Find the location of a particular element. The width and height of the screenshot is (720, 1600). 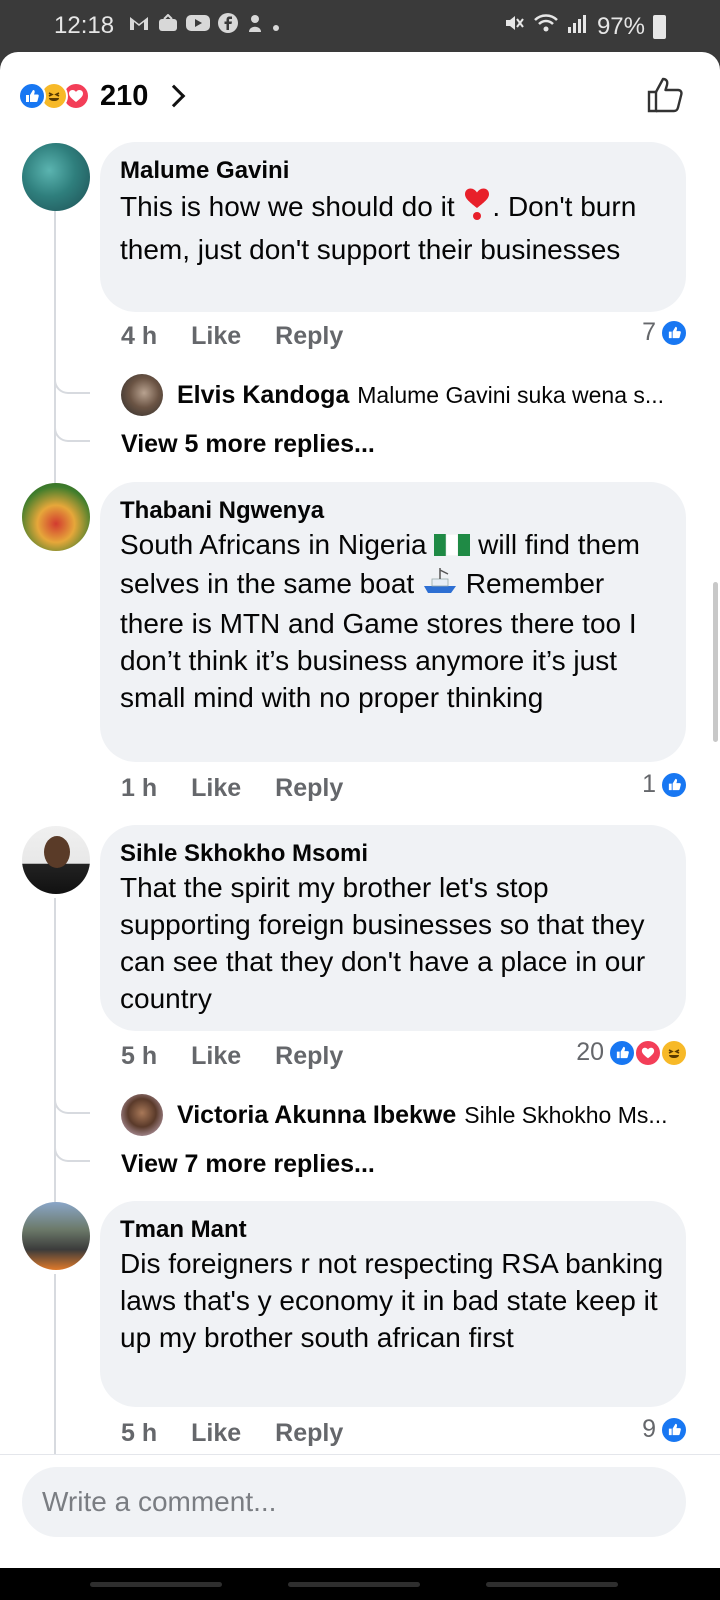

mute-icon is located at coordinates (514, 26).